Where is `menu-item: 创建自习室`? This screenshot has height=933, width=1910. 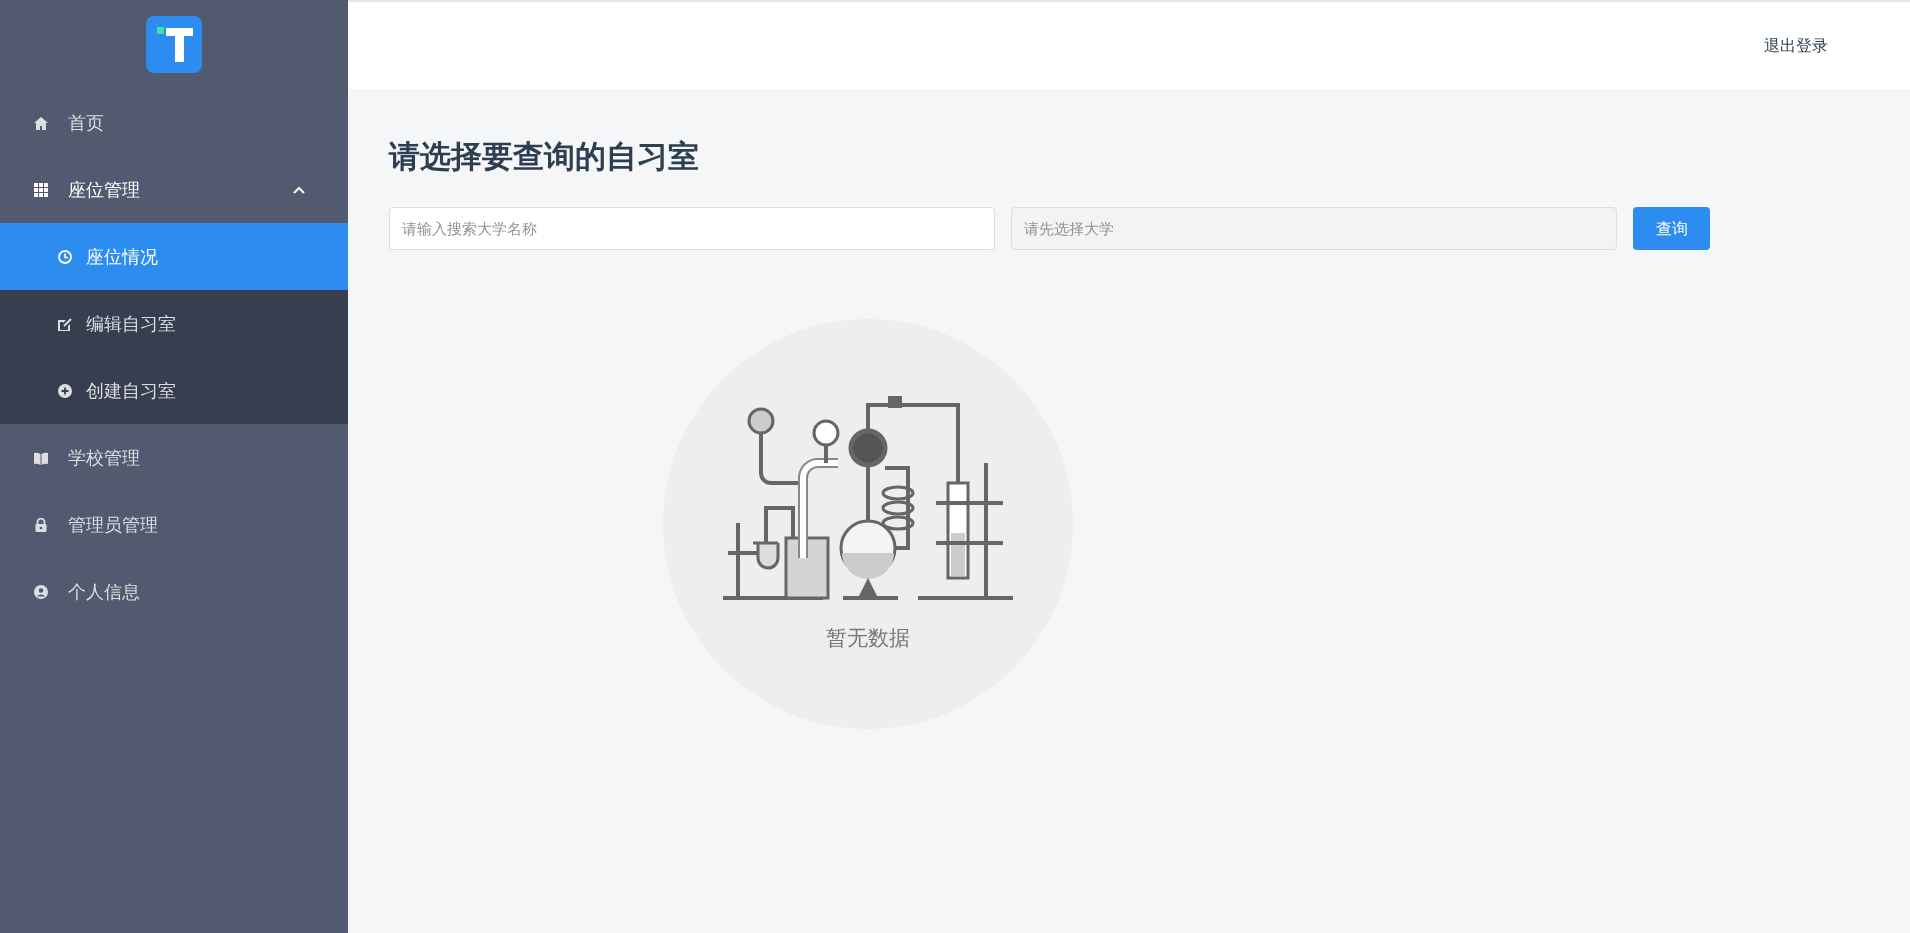
menu-item: 创建自习室 is located at coordinates (174, 390).